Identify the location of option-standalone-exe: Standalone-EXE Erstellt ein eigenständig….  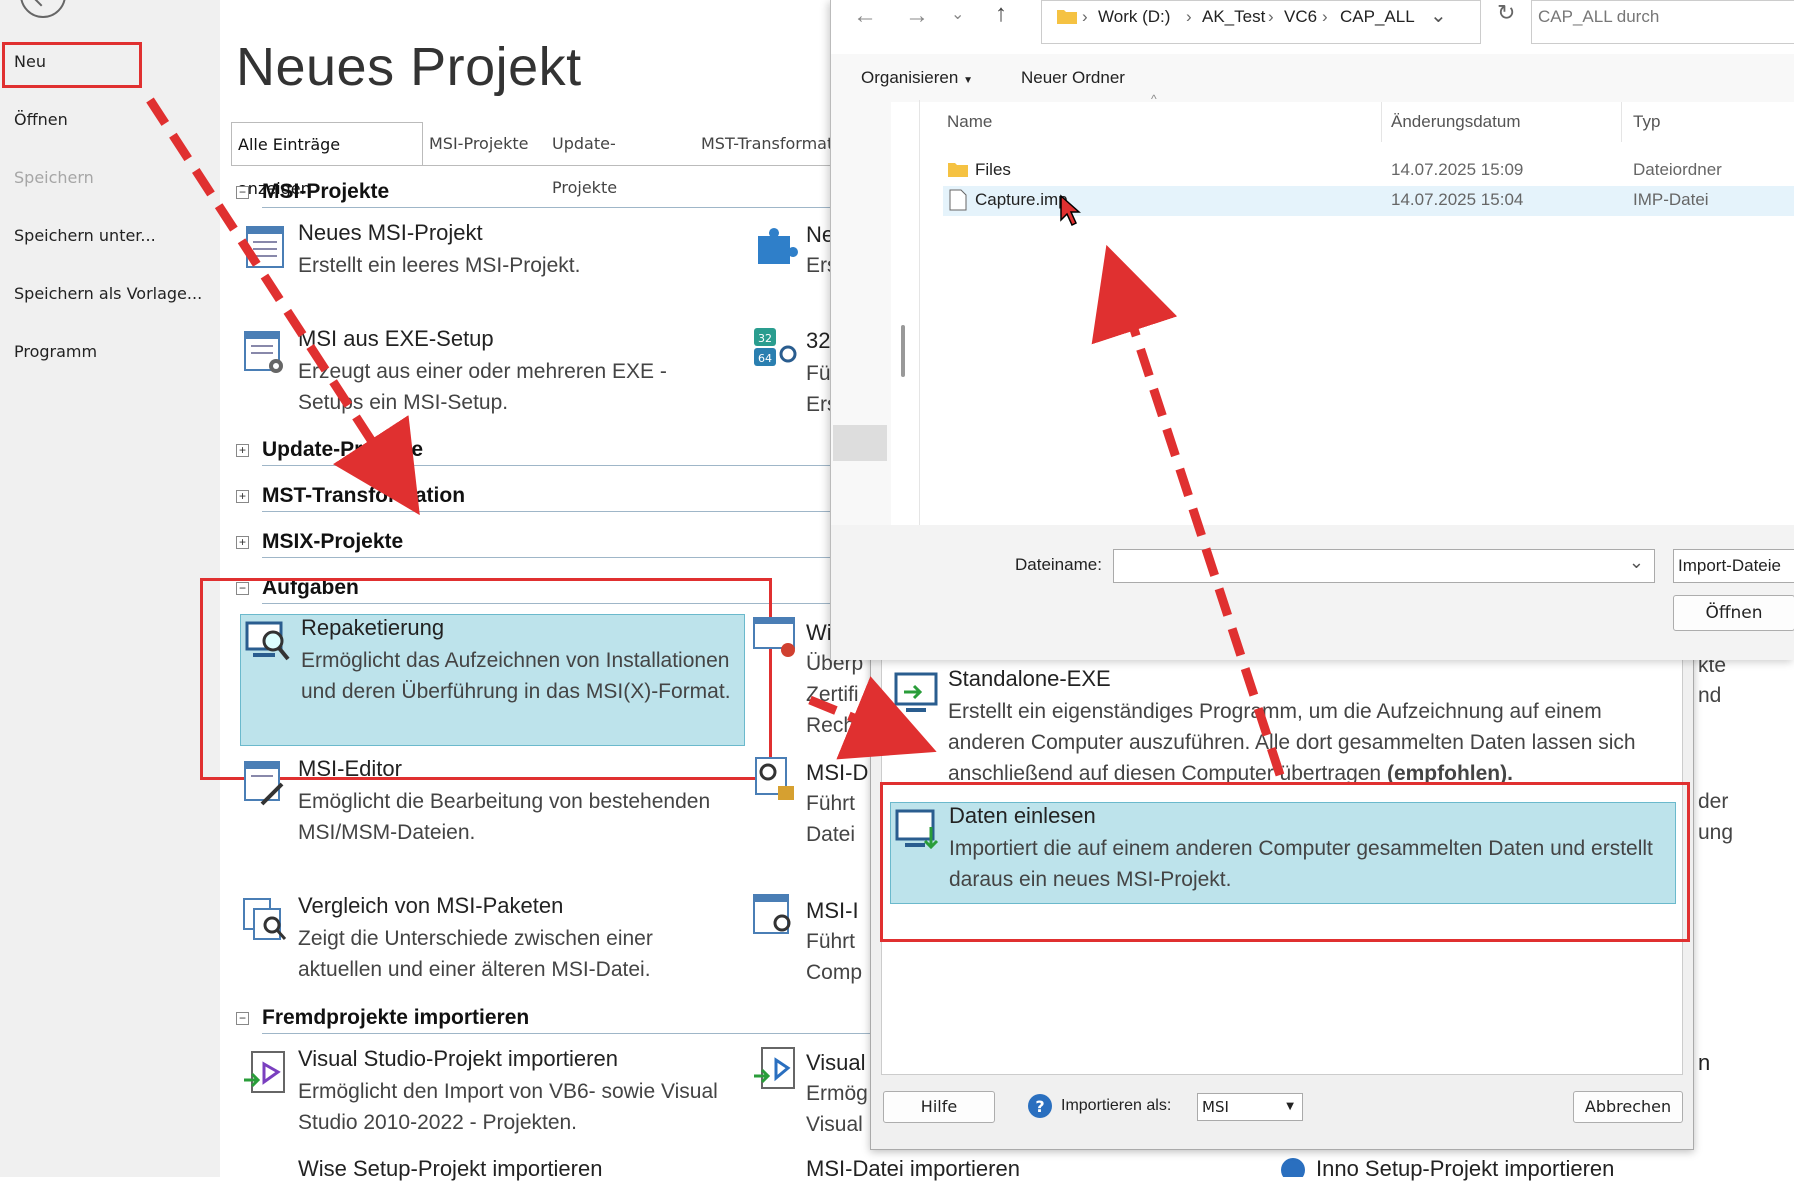
(1283, 731).